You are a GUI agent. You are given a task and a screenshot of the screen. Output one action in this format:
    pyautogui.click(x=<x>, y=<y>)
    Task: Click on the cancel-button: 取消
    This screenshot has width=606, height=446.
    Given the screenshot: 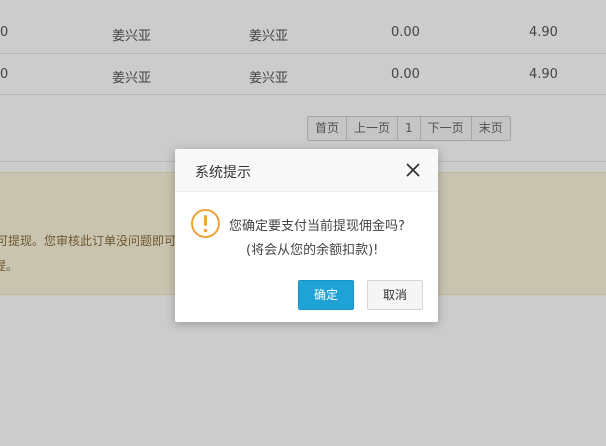 What is the action you would take?
    pyautogui.click(x=395, y=295)
    